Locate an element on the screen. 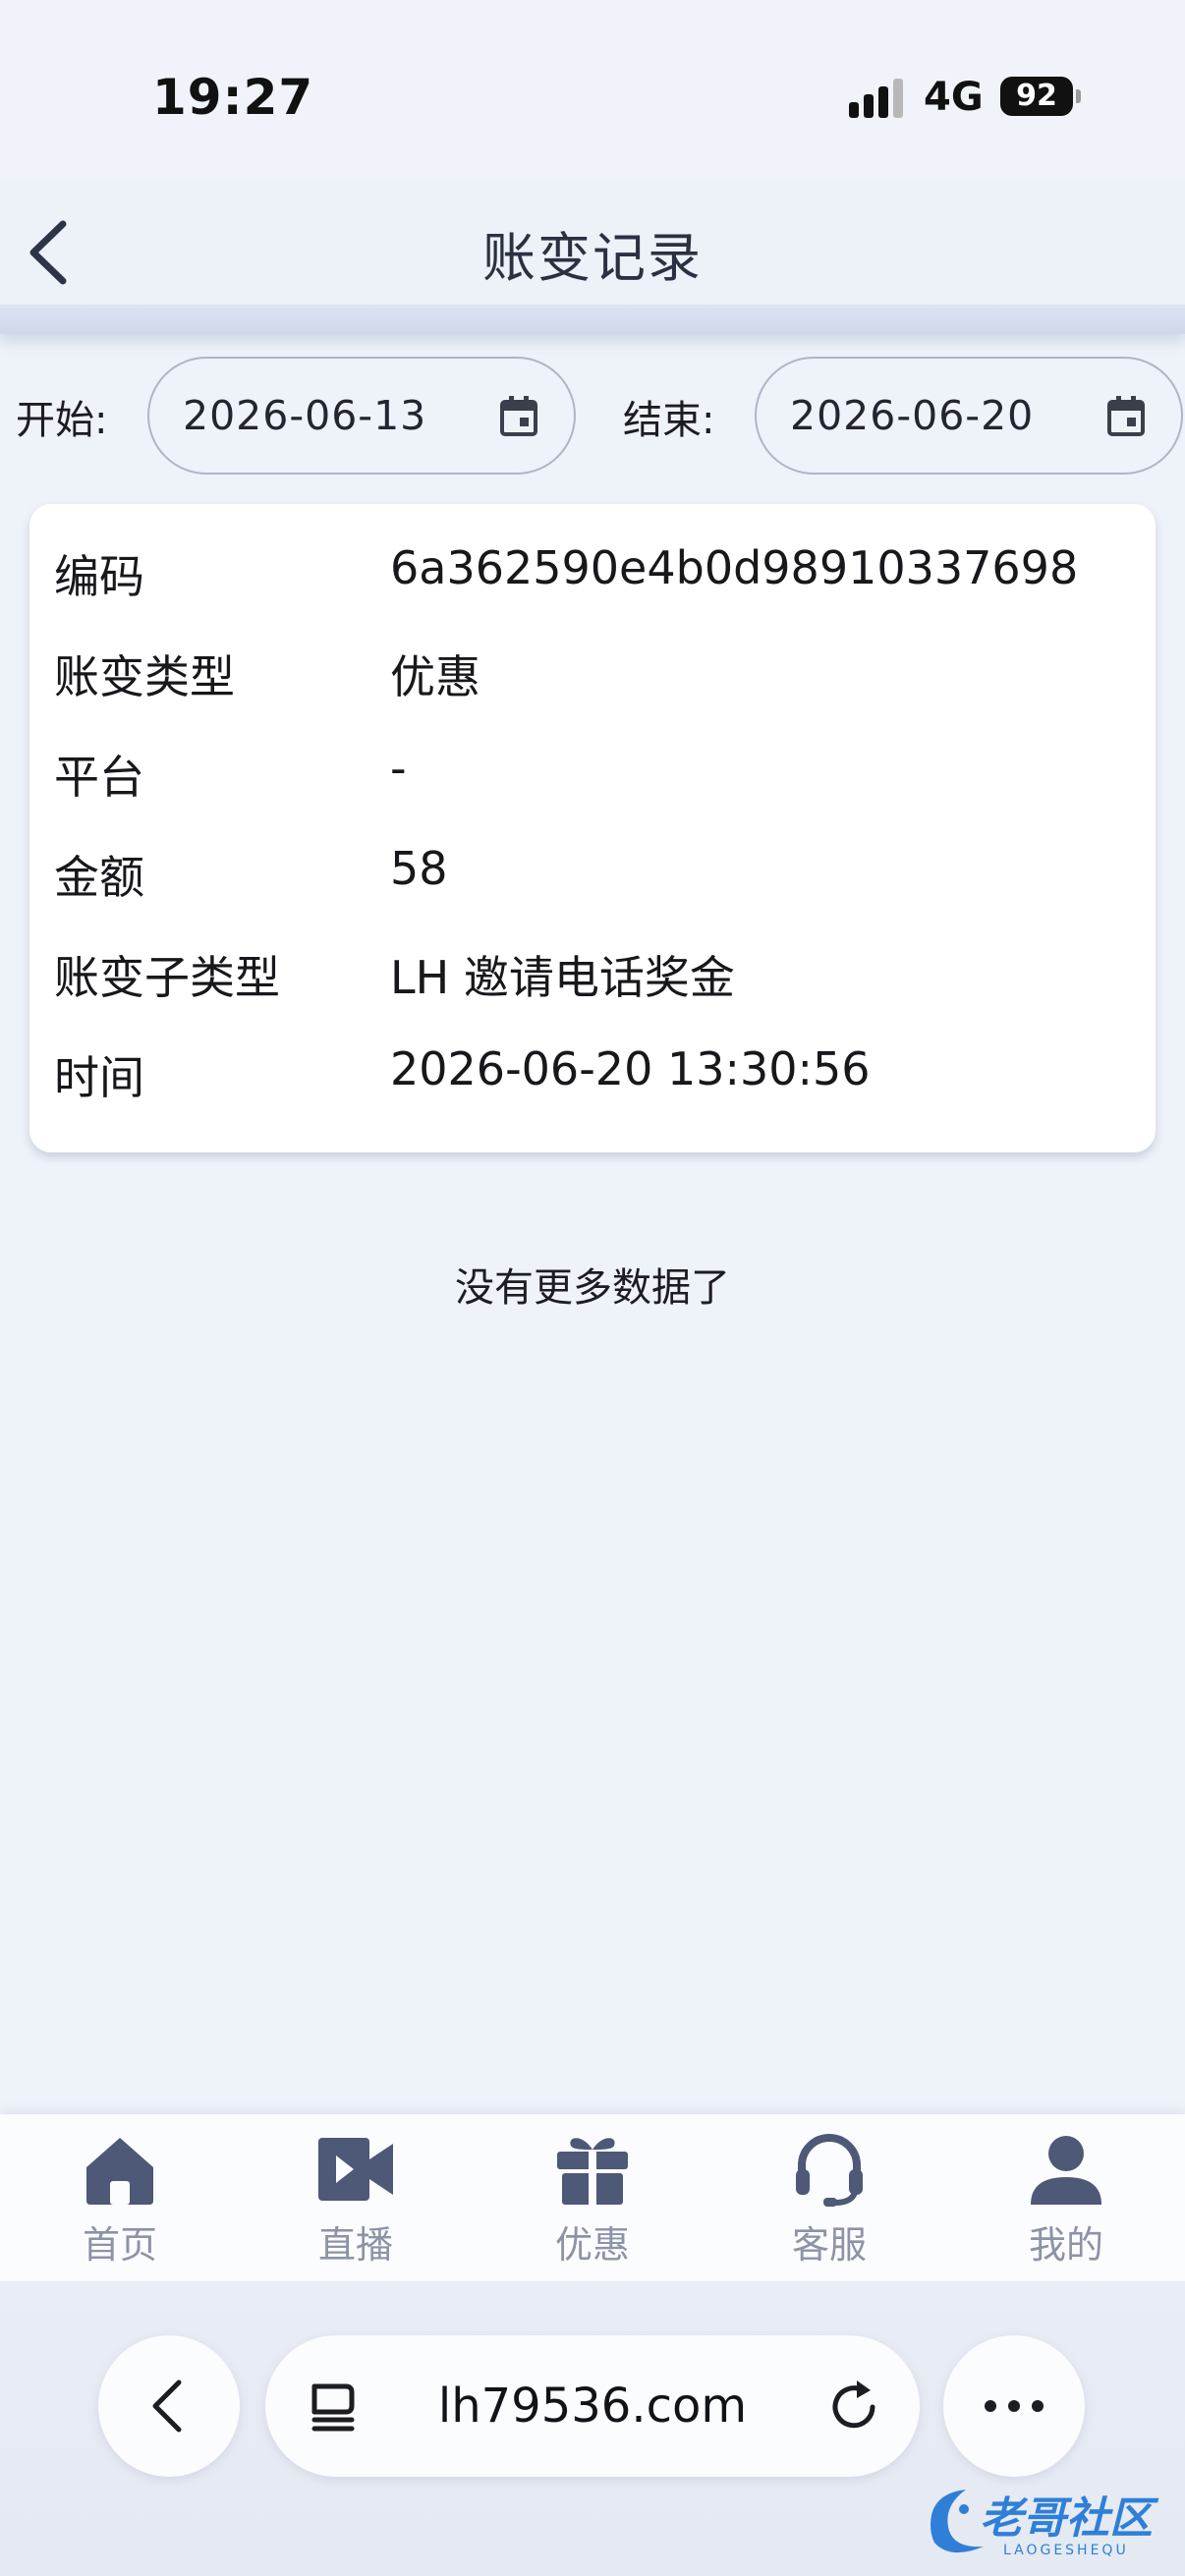 The height and width of the screenshot is (2576, 1185). tab-promotions: 优惠 is located at coordinates (592, 2203).